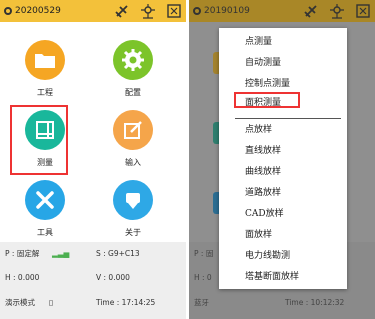  Describe the element at coordinates (227, 11) in the screenshot. I see `date-label: 20190109` at that location.